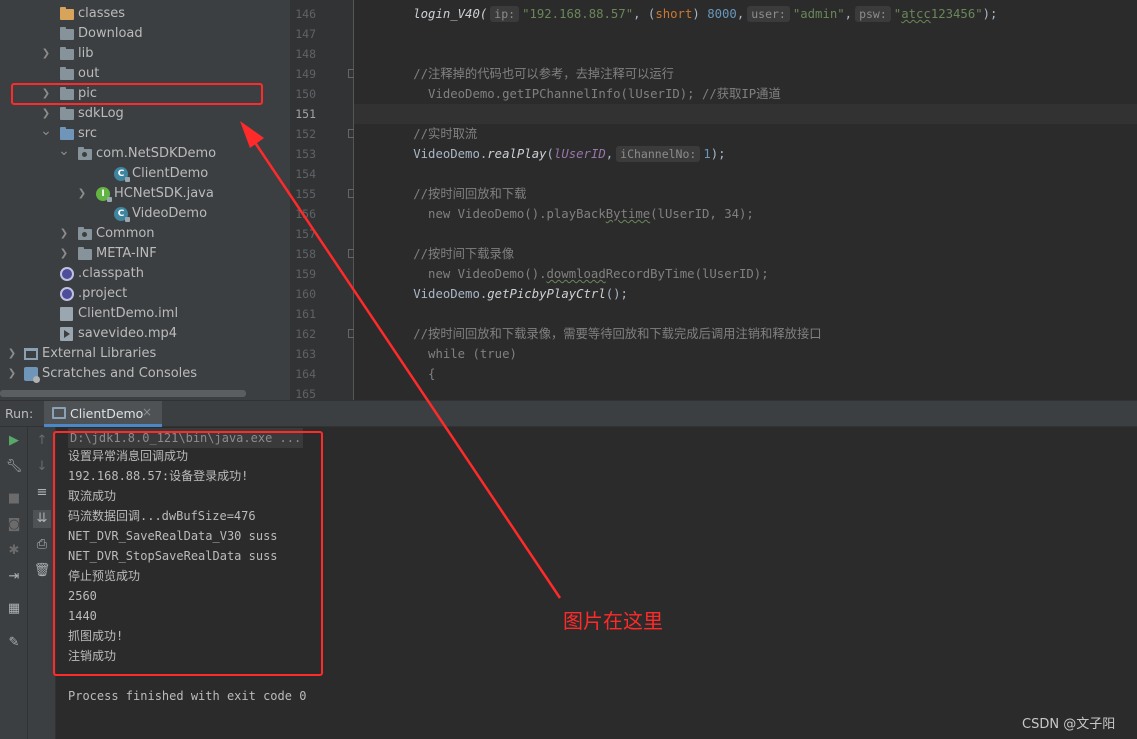  Describe the element at coordinates (14, 525) in the screenshot. I see `camera-icon: ◙` at that location.